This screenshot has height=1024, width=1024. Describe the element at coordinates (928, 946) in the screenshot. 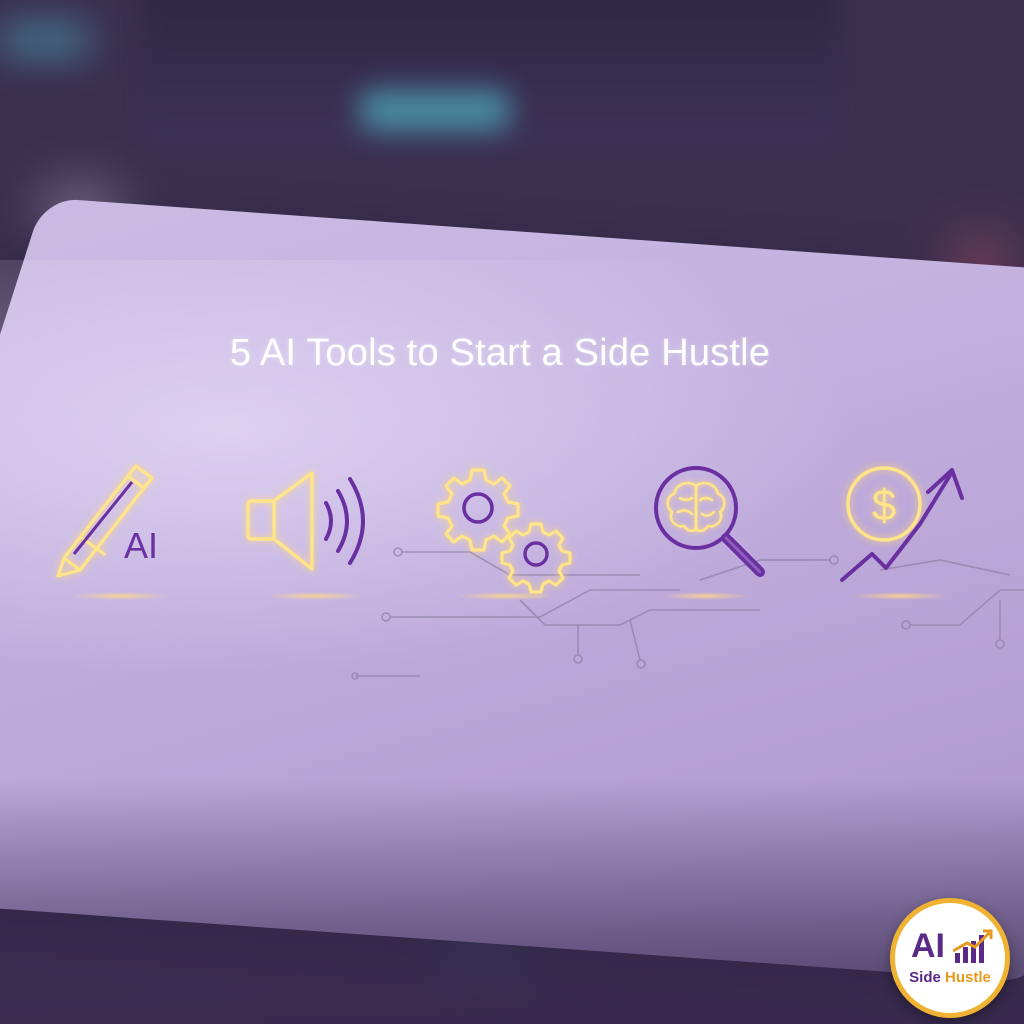

I see `logo-ai-text: AI` at that location.